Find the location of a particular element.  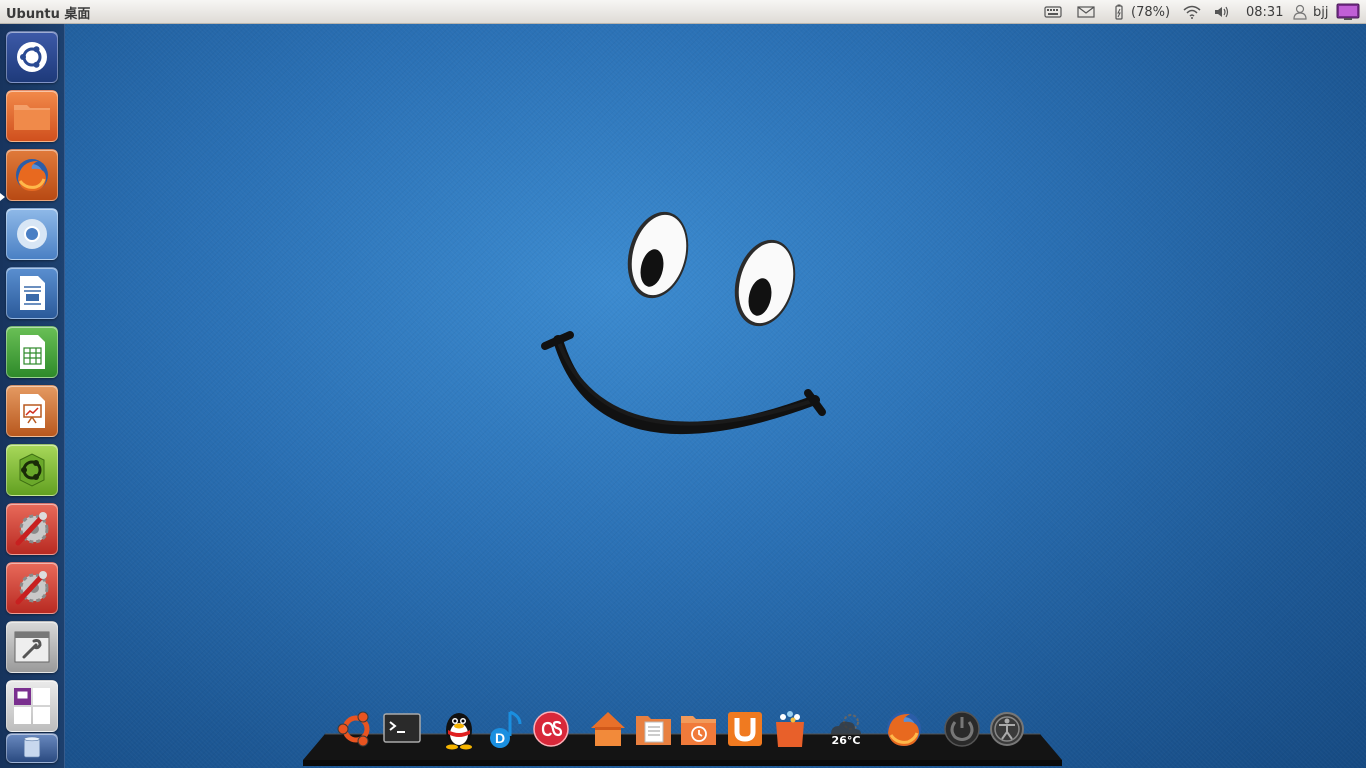

terminal-icon is located at coordinates (402, 728).